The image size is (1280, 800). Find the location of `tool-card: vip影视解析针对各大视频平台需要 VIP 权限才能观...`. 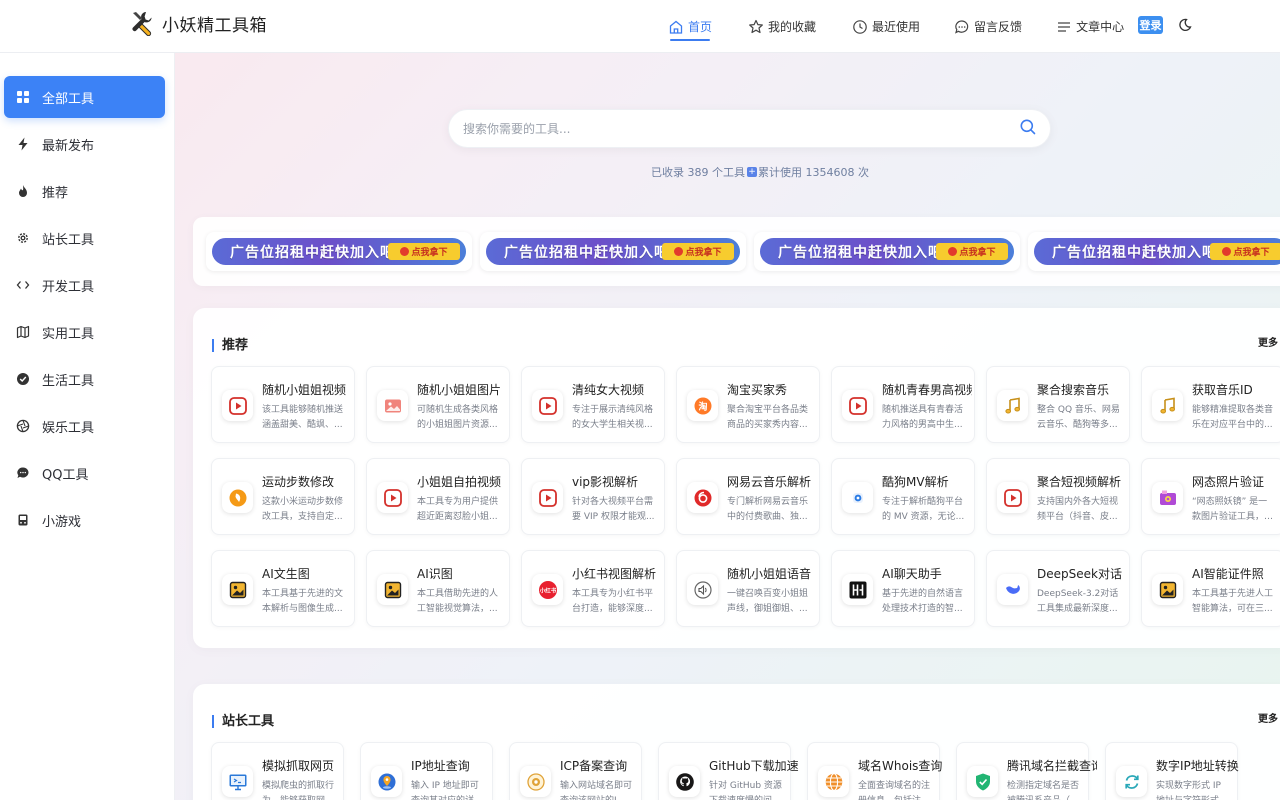

tool-card: vip影视解析针对各大视频平台需要 VIP 权限才能观... is located at coordinates (593, 496).